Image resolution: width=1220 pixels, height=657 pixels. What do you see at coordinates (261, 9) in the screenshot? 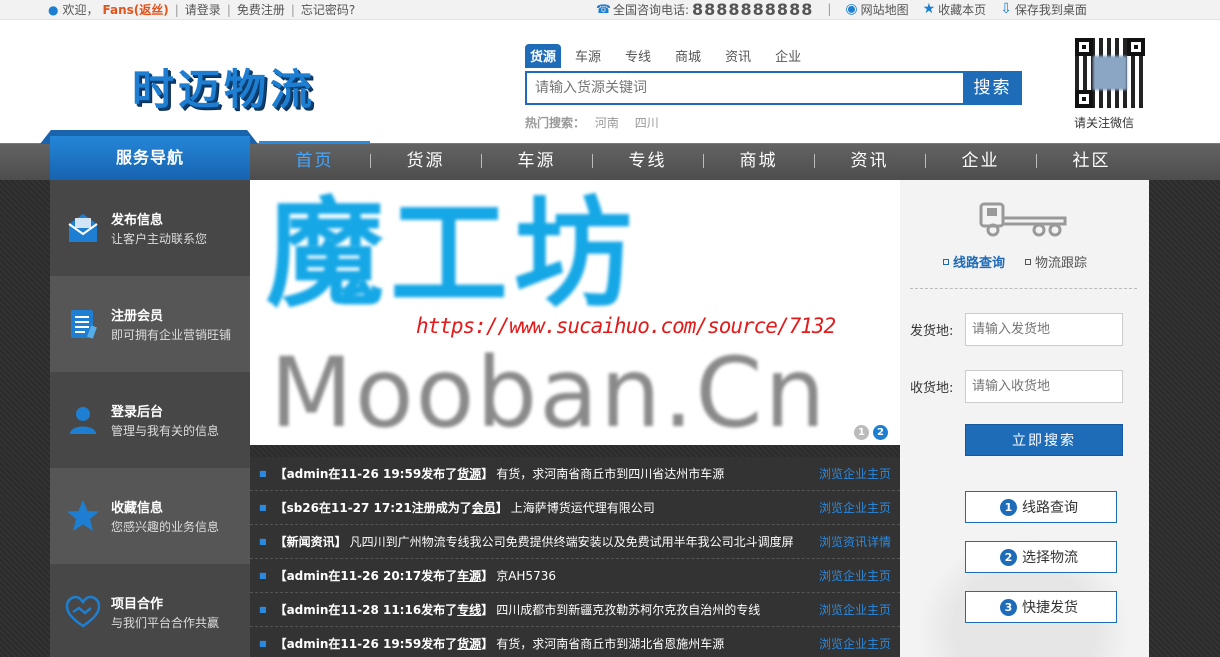
I see `register-link: 免费注册` at bounding box center [261, 9].